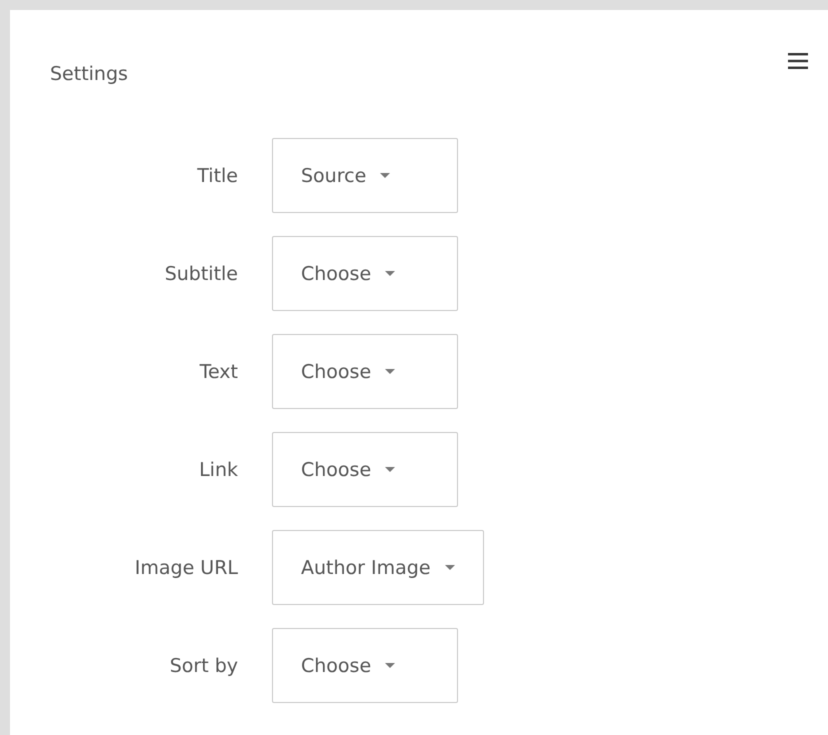  I want to click on field-label: Link, so click(218, 469).